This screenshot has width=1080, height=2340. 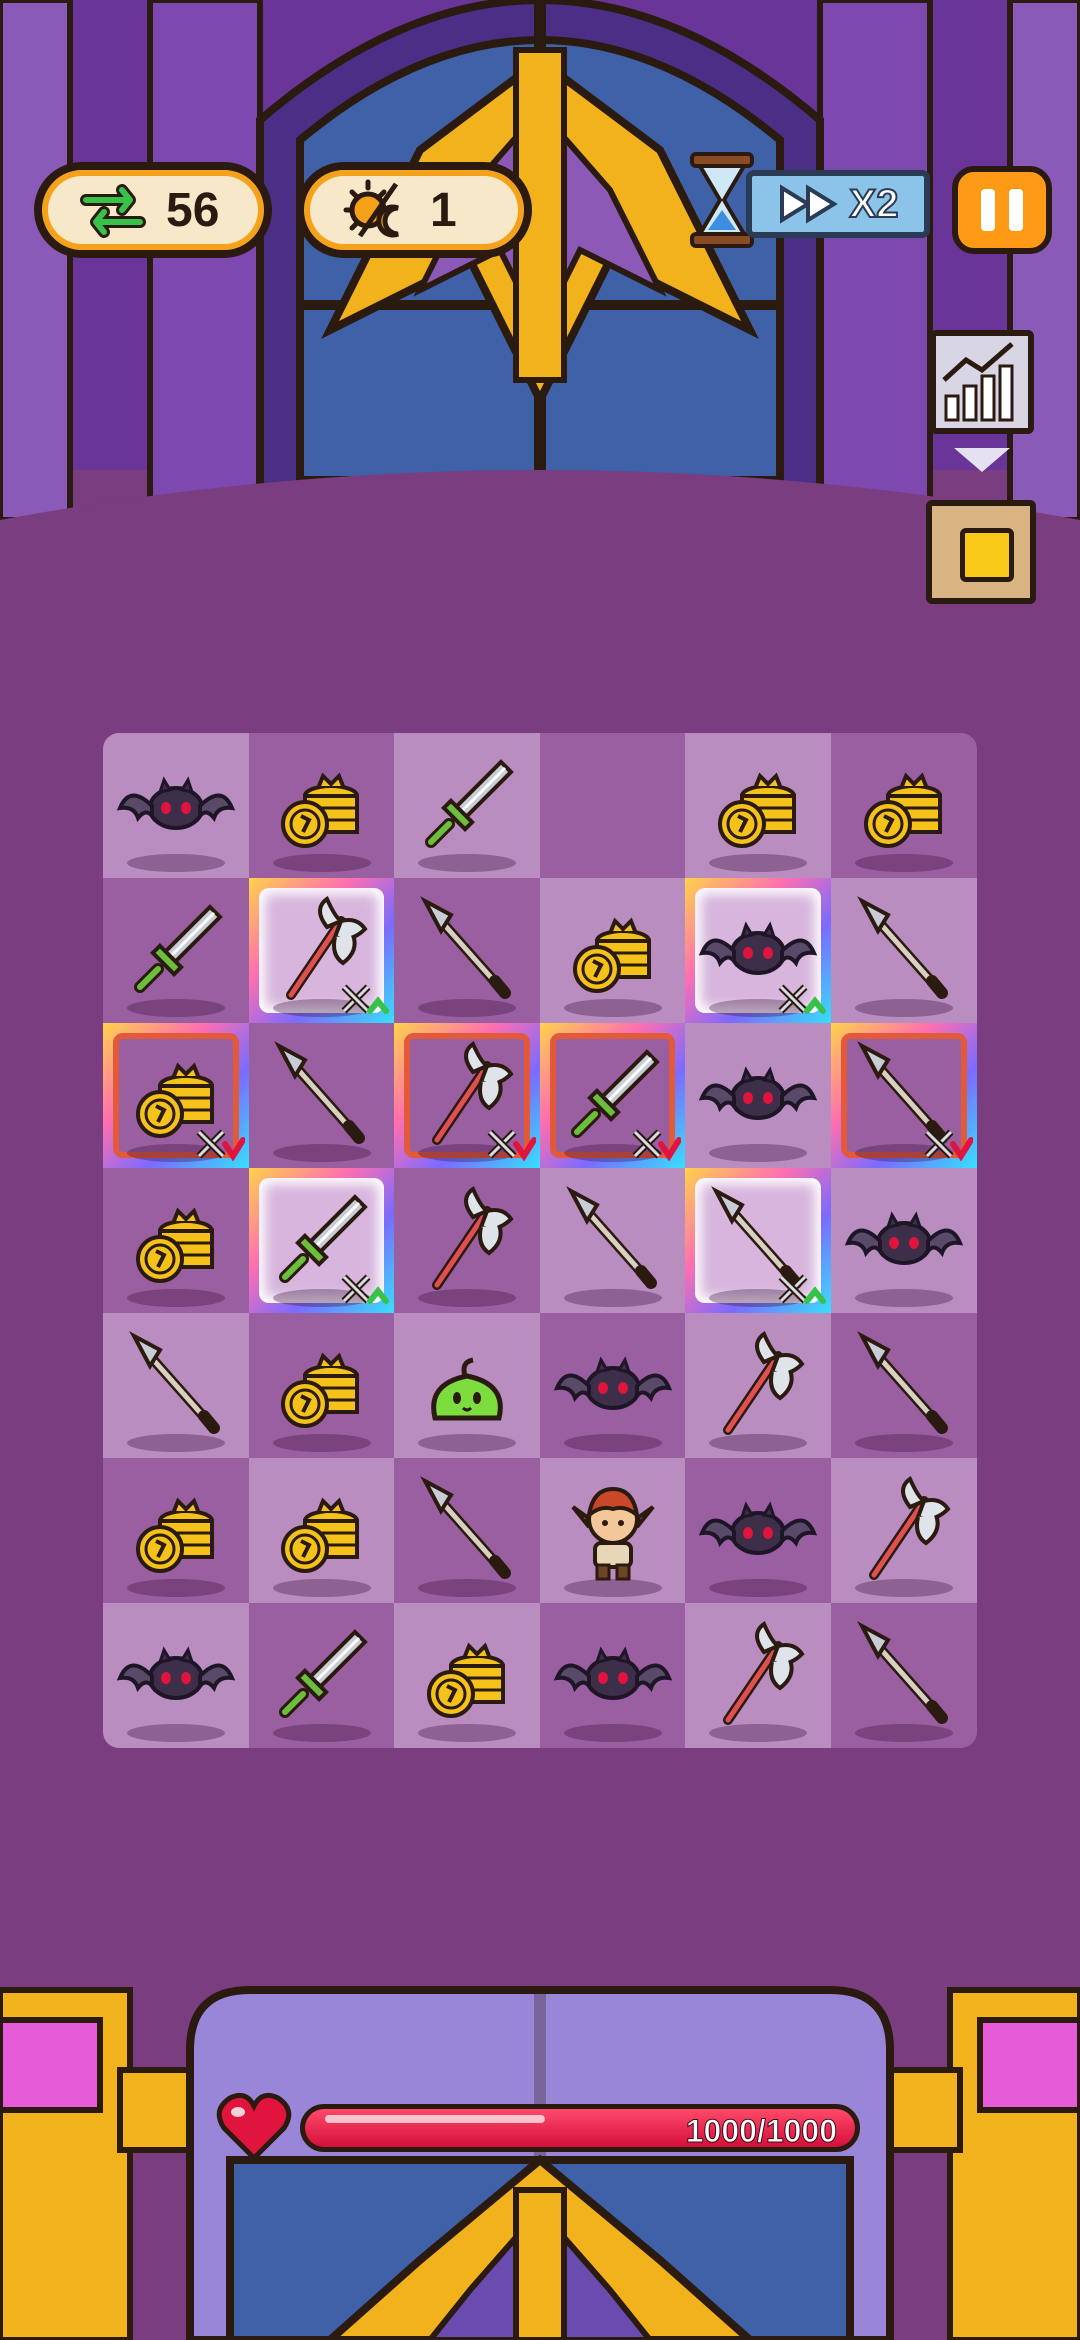 What do you see at coordinates (414, 210) in the screenshot?
I see `day-counter: 1` at bounding box center [414, 210].